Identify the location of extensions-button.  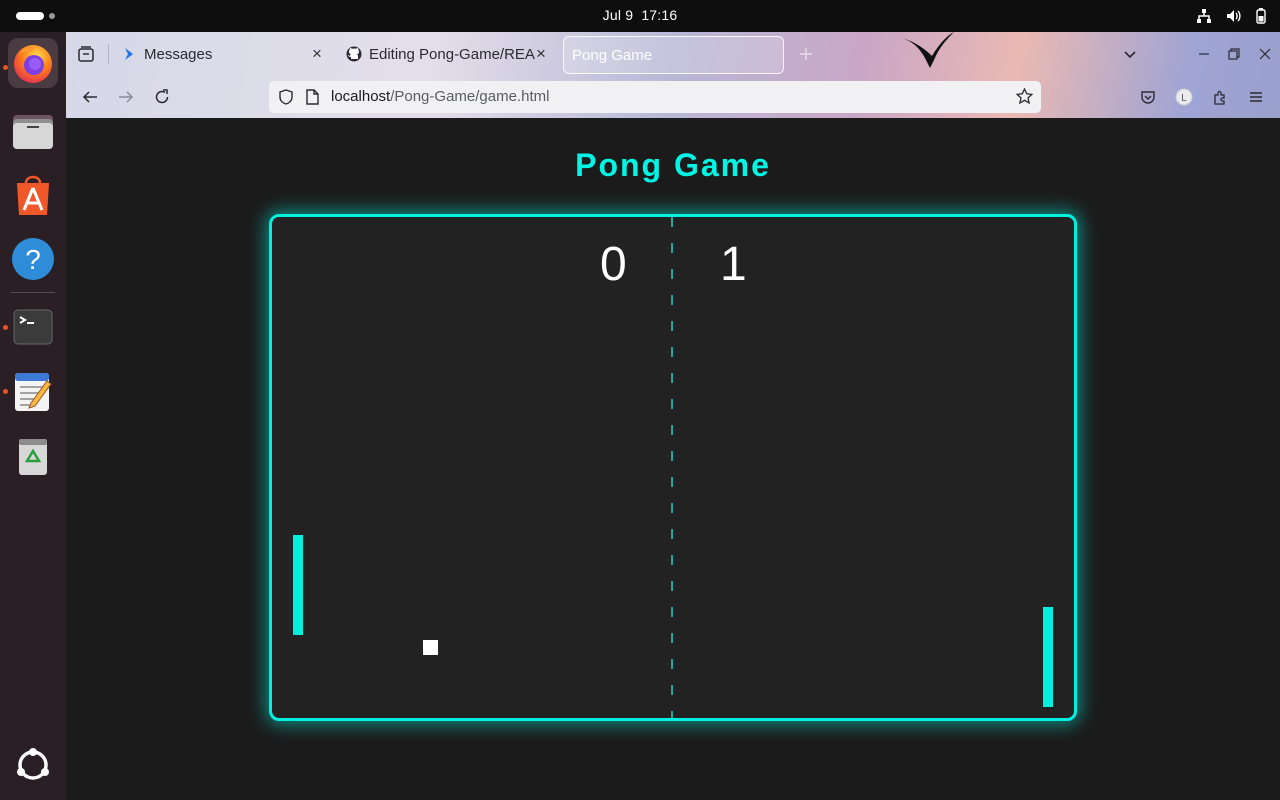
(1220, 97).